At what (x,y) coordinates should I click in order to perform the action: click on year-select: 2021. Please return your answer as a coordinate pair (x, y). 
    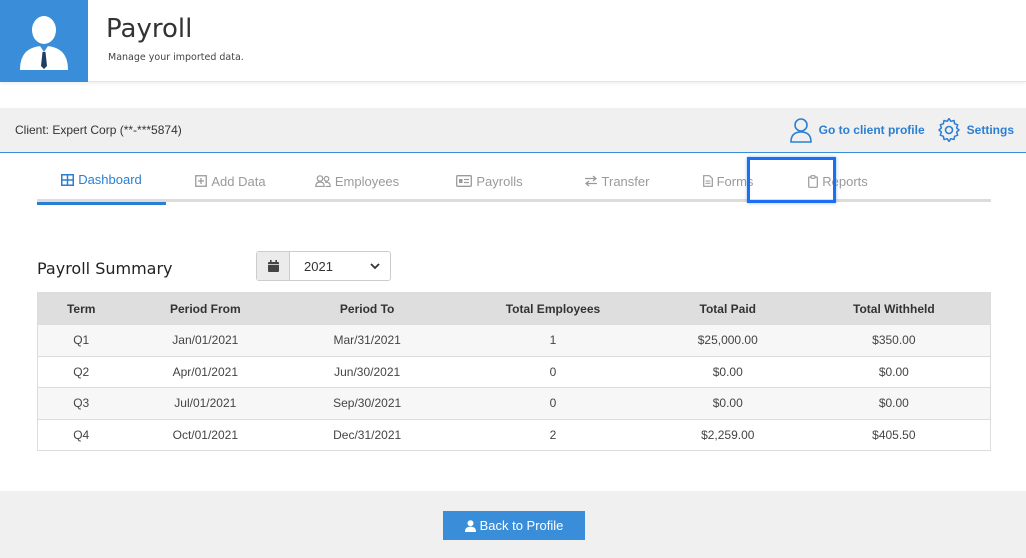
    Looking at the image, I should click on (323, 266).